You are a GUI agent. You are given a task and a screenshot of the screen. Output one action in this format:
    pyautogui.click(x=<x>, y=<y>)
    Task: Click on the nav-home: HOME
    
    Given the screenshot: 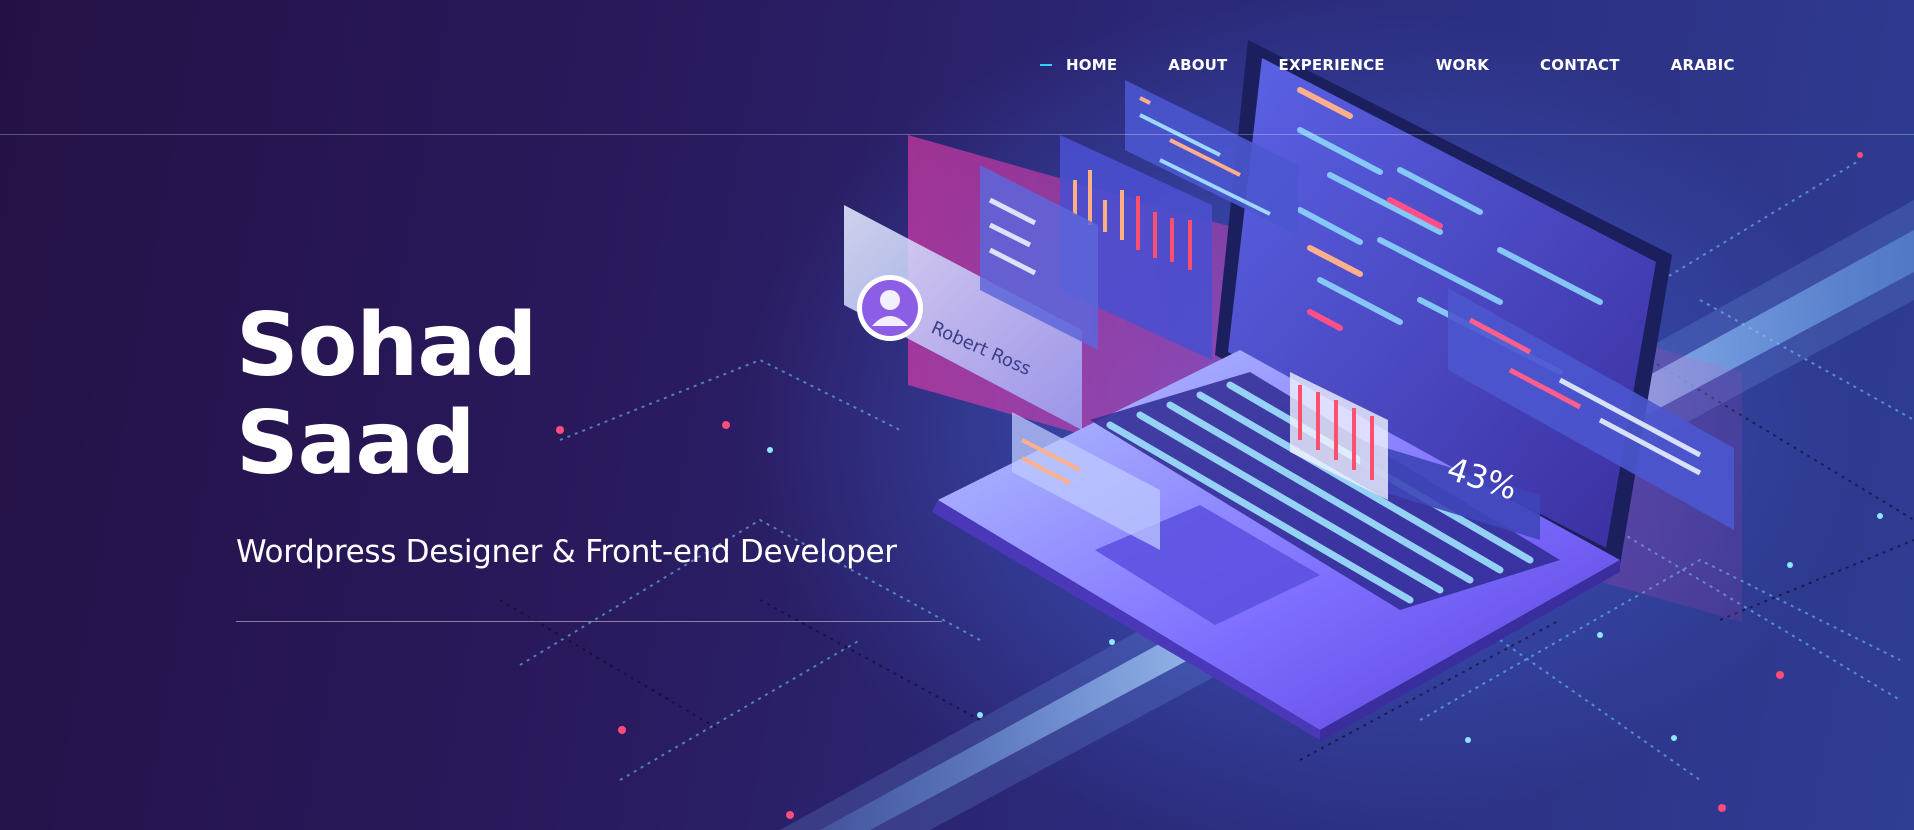 What is the action you would take?
    pyautogui.click(x=1078, y=65)
    